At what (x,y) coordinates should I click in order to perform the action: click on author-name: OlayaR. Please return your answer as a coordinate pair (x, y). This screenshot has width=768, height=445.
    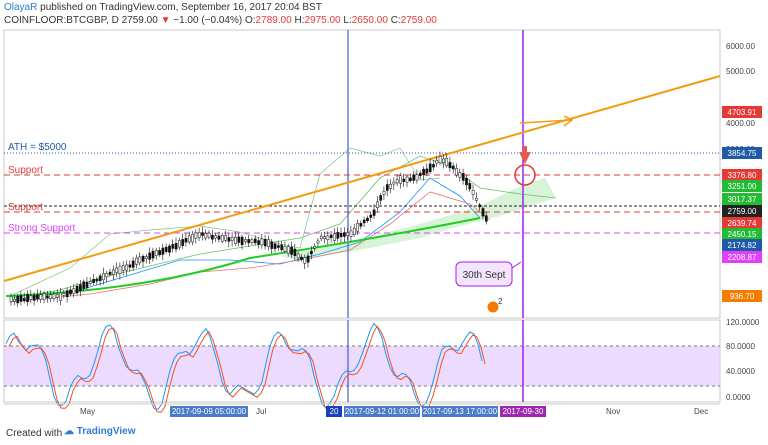
    Looking at the image, I should click on (20, 7).